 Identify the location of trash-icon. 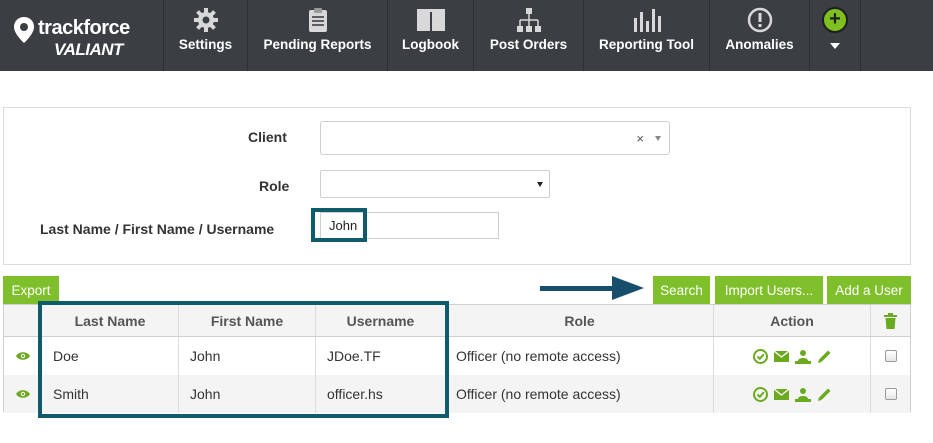
(890, 320).